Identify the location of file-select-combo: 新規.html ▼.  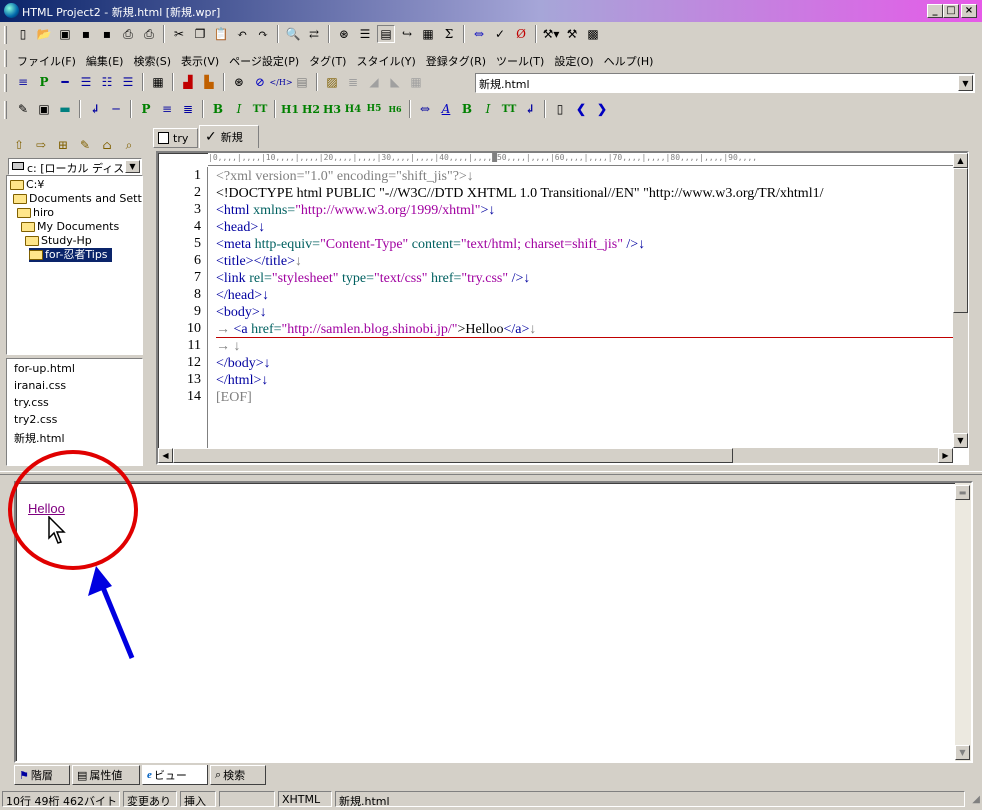
(725, 83).